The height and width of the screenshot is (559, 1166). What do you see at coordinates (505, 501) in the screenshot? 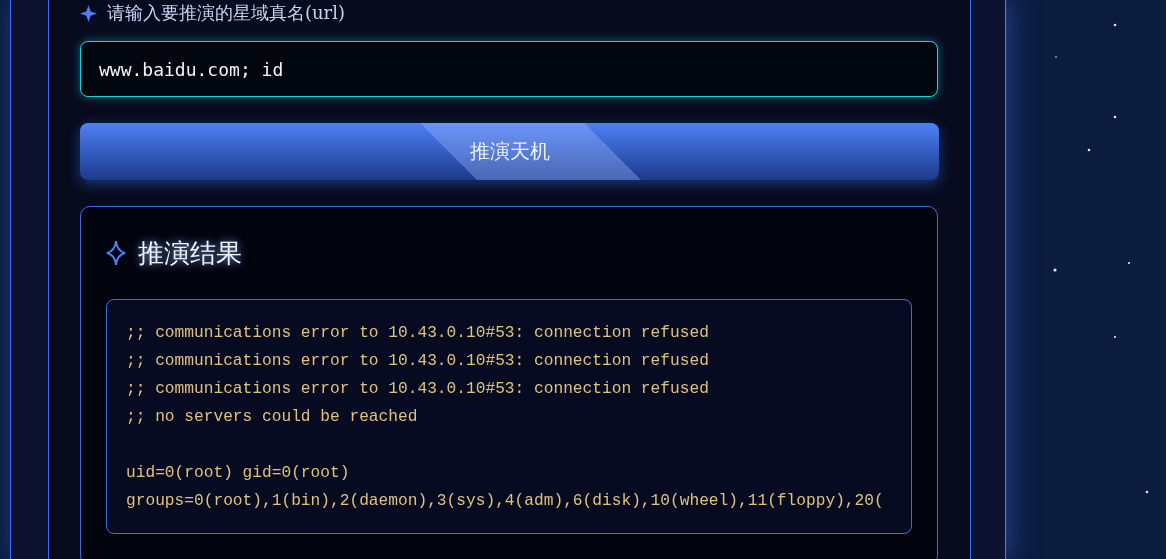
I see `output-line: groups=0(root),1(bin),2(daemon),3(sys),4(adm),6(disk),10(wheel),11(floppy),20(` at bounding box center [505, 501].